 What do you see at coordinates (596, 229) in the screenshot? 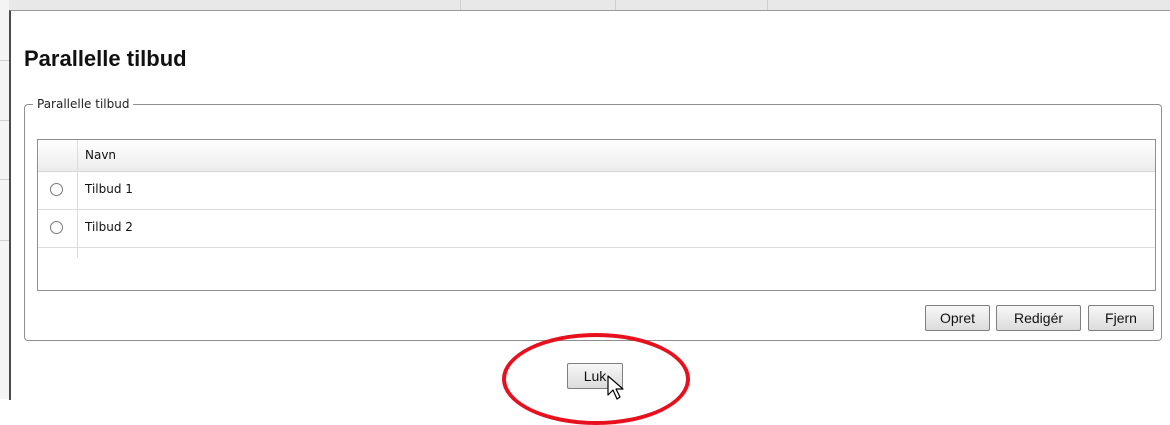
I see `table-row: Tilbud 2` at bounding box center [596, 229].